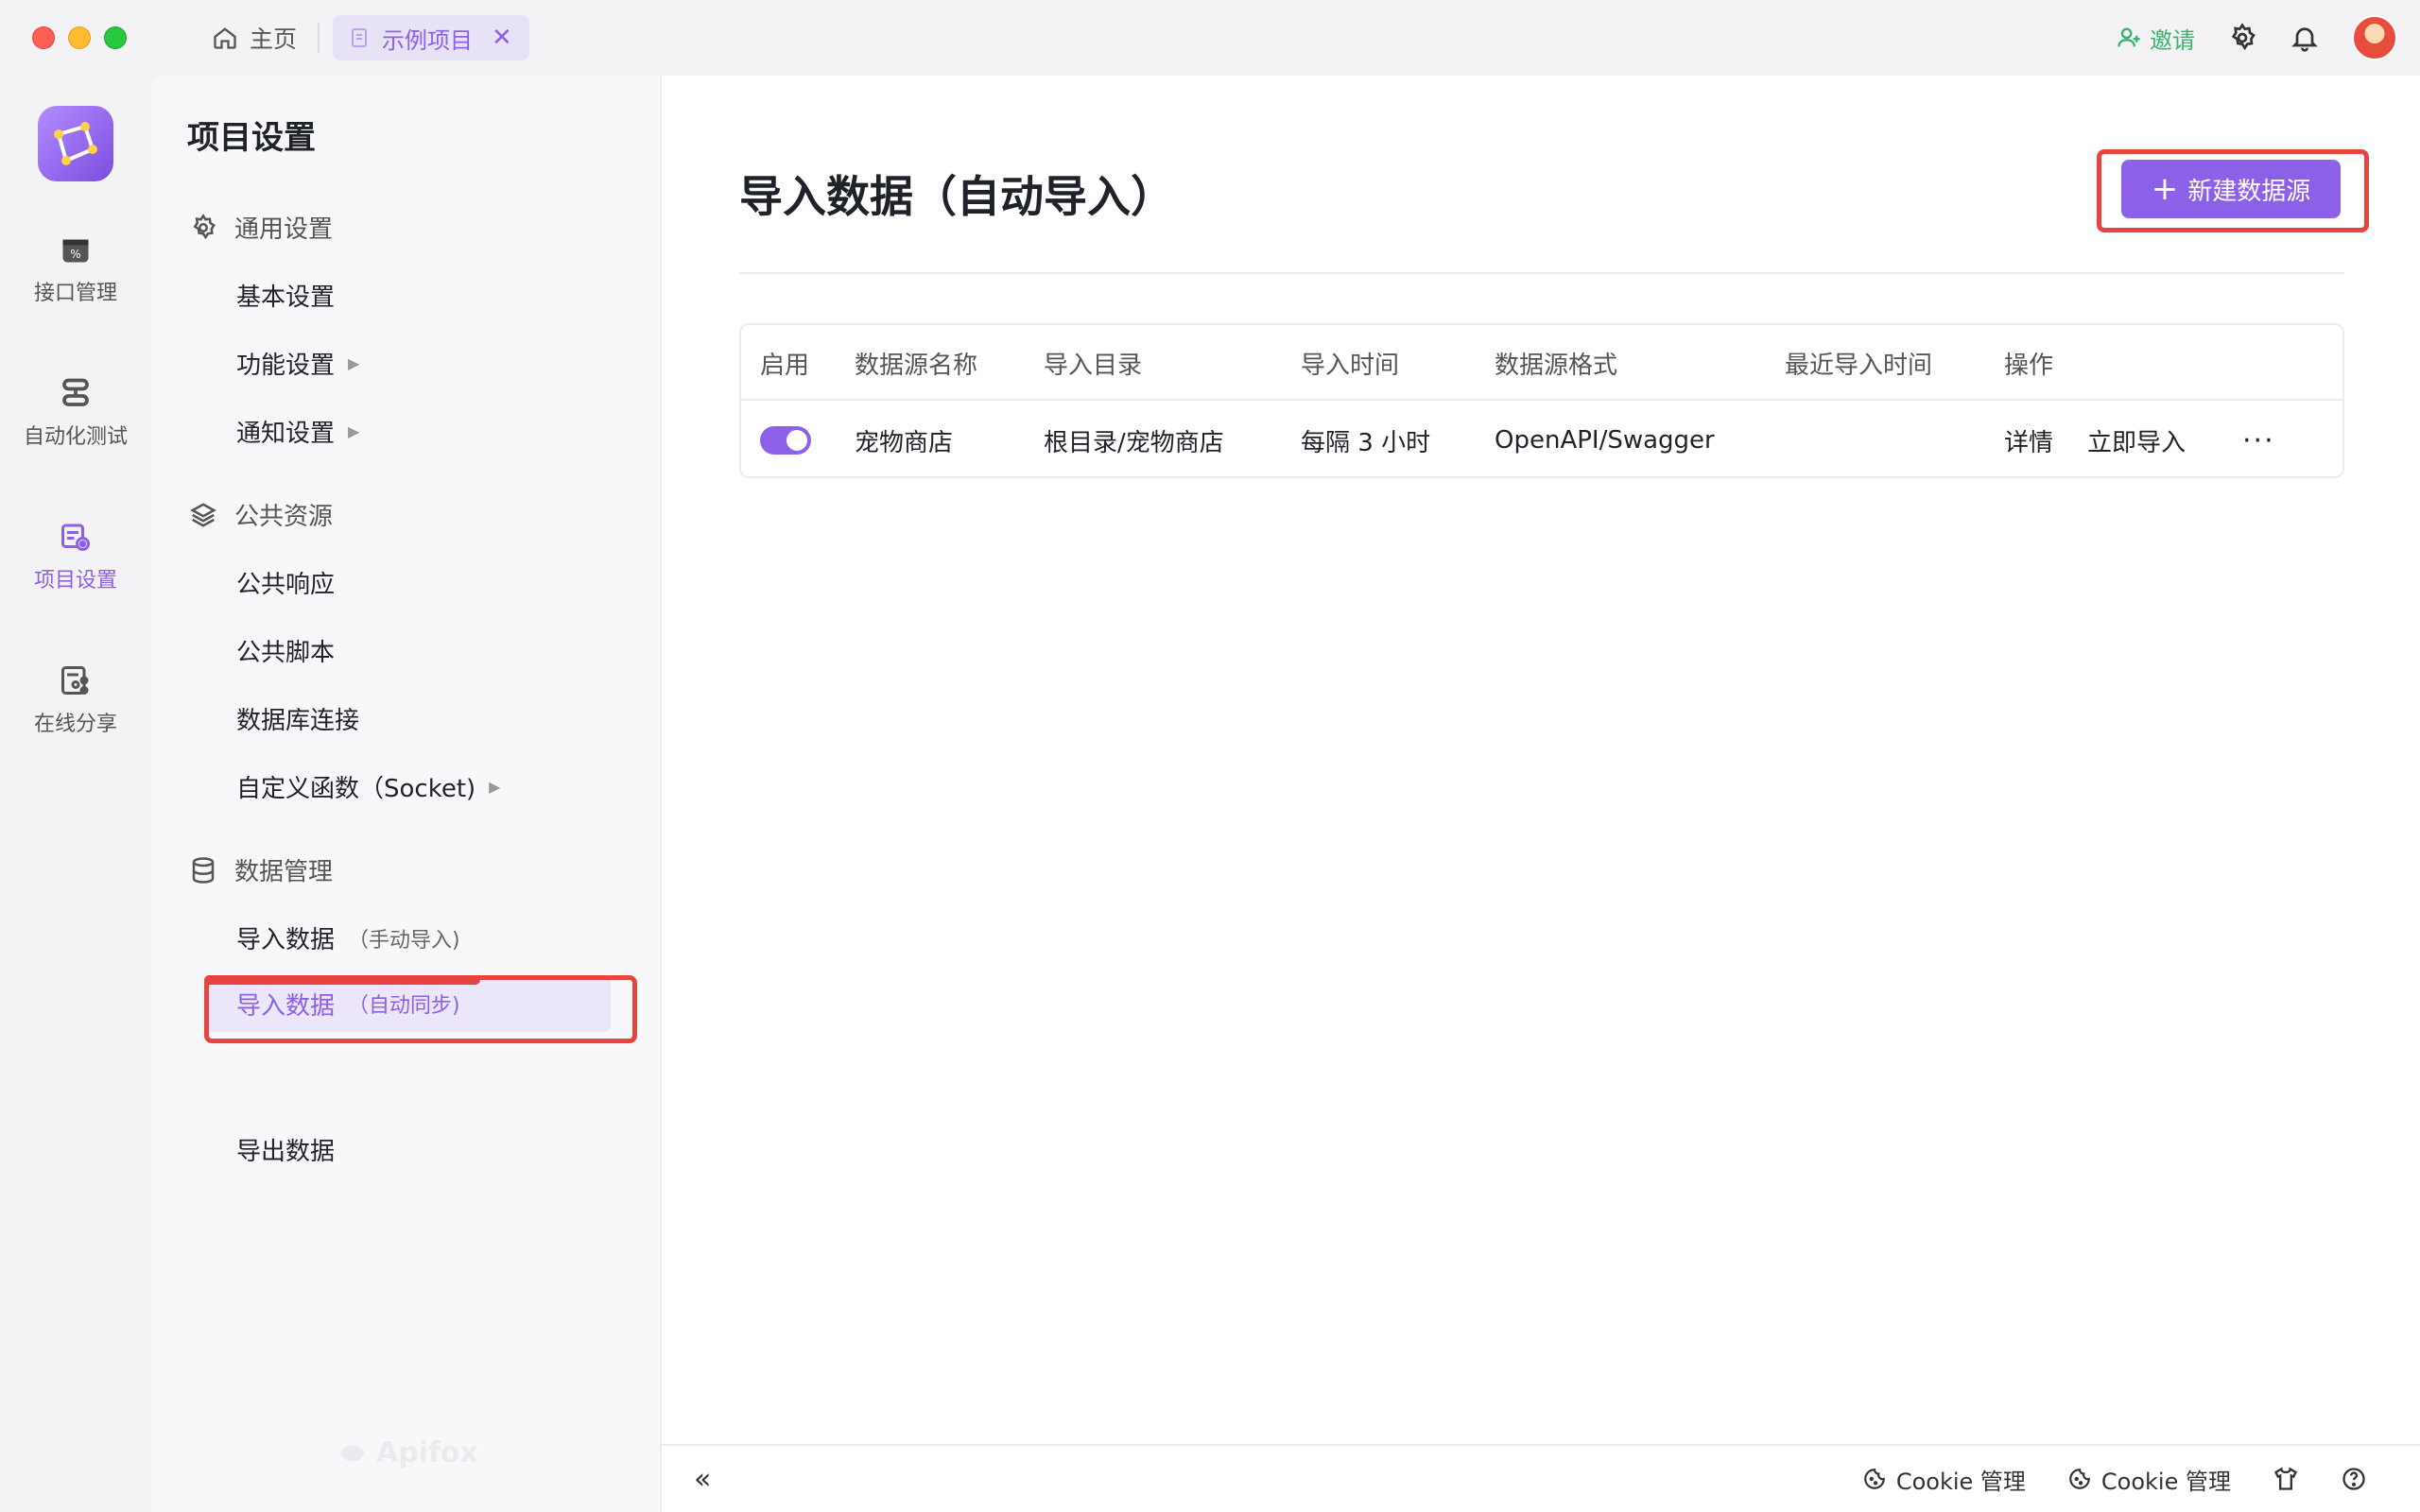  I want to click on online-share-icon, so click(76, 680).